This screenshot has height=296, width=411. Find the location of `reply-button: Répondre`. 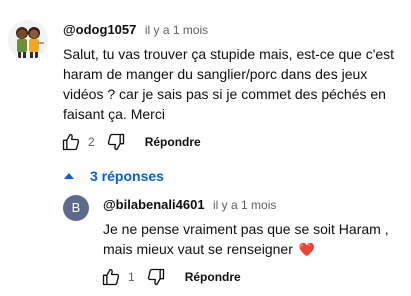

reply-button: Répondre is located at coordinates (173, 142).